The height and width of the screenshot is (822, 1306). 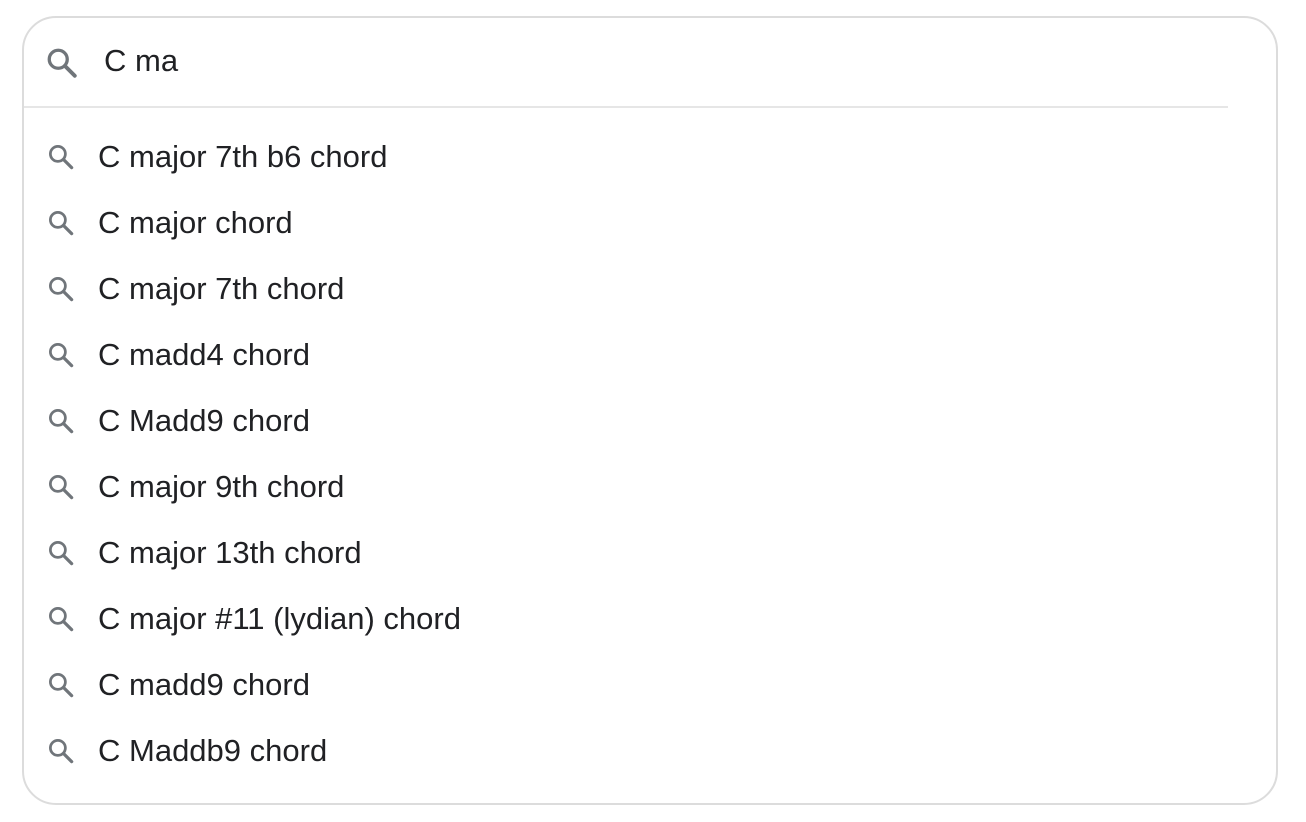 What do you see at coordinates (651, 619) in the screenshot?
I see `suggestion-item: C major #11 (lydian) chord` at bounding box center [651, 619].